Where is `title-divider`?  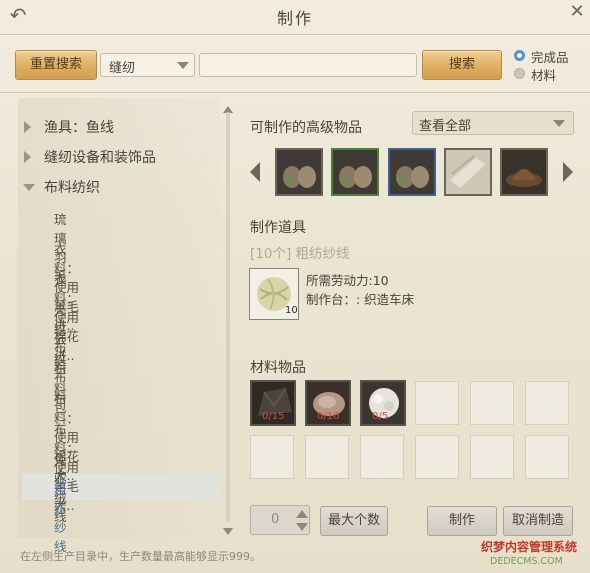 title-divider is located at coordinates (295, 34).